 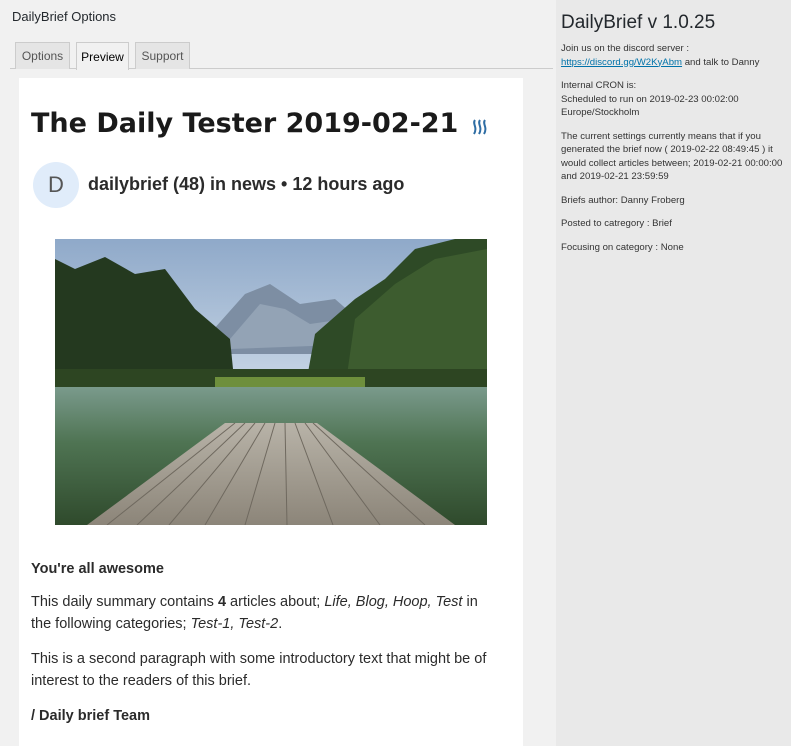 What do you see at coordinates (56, 185) in the screenshot?
I see `avatar: D` at bounding box center [56, 185].